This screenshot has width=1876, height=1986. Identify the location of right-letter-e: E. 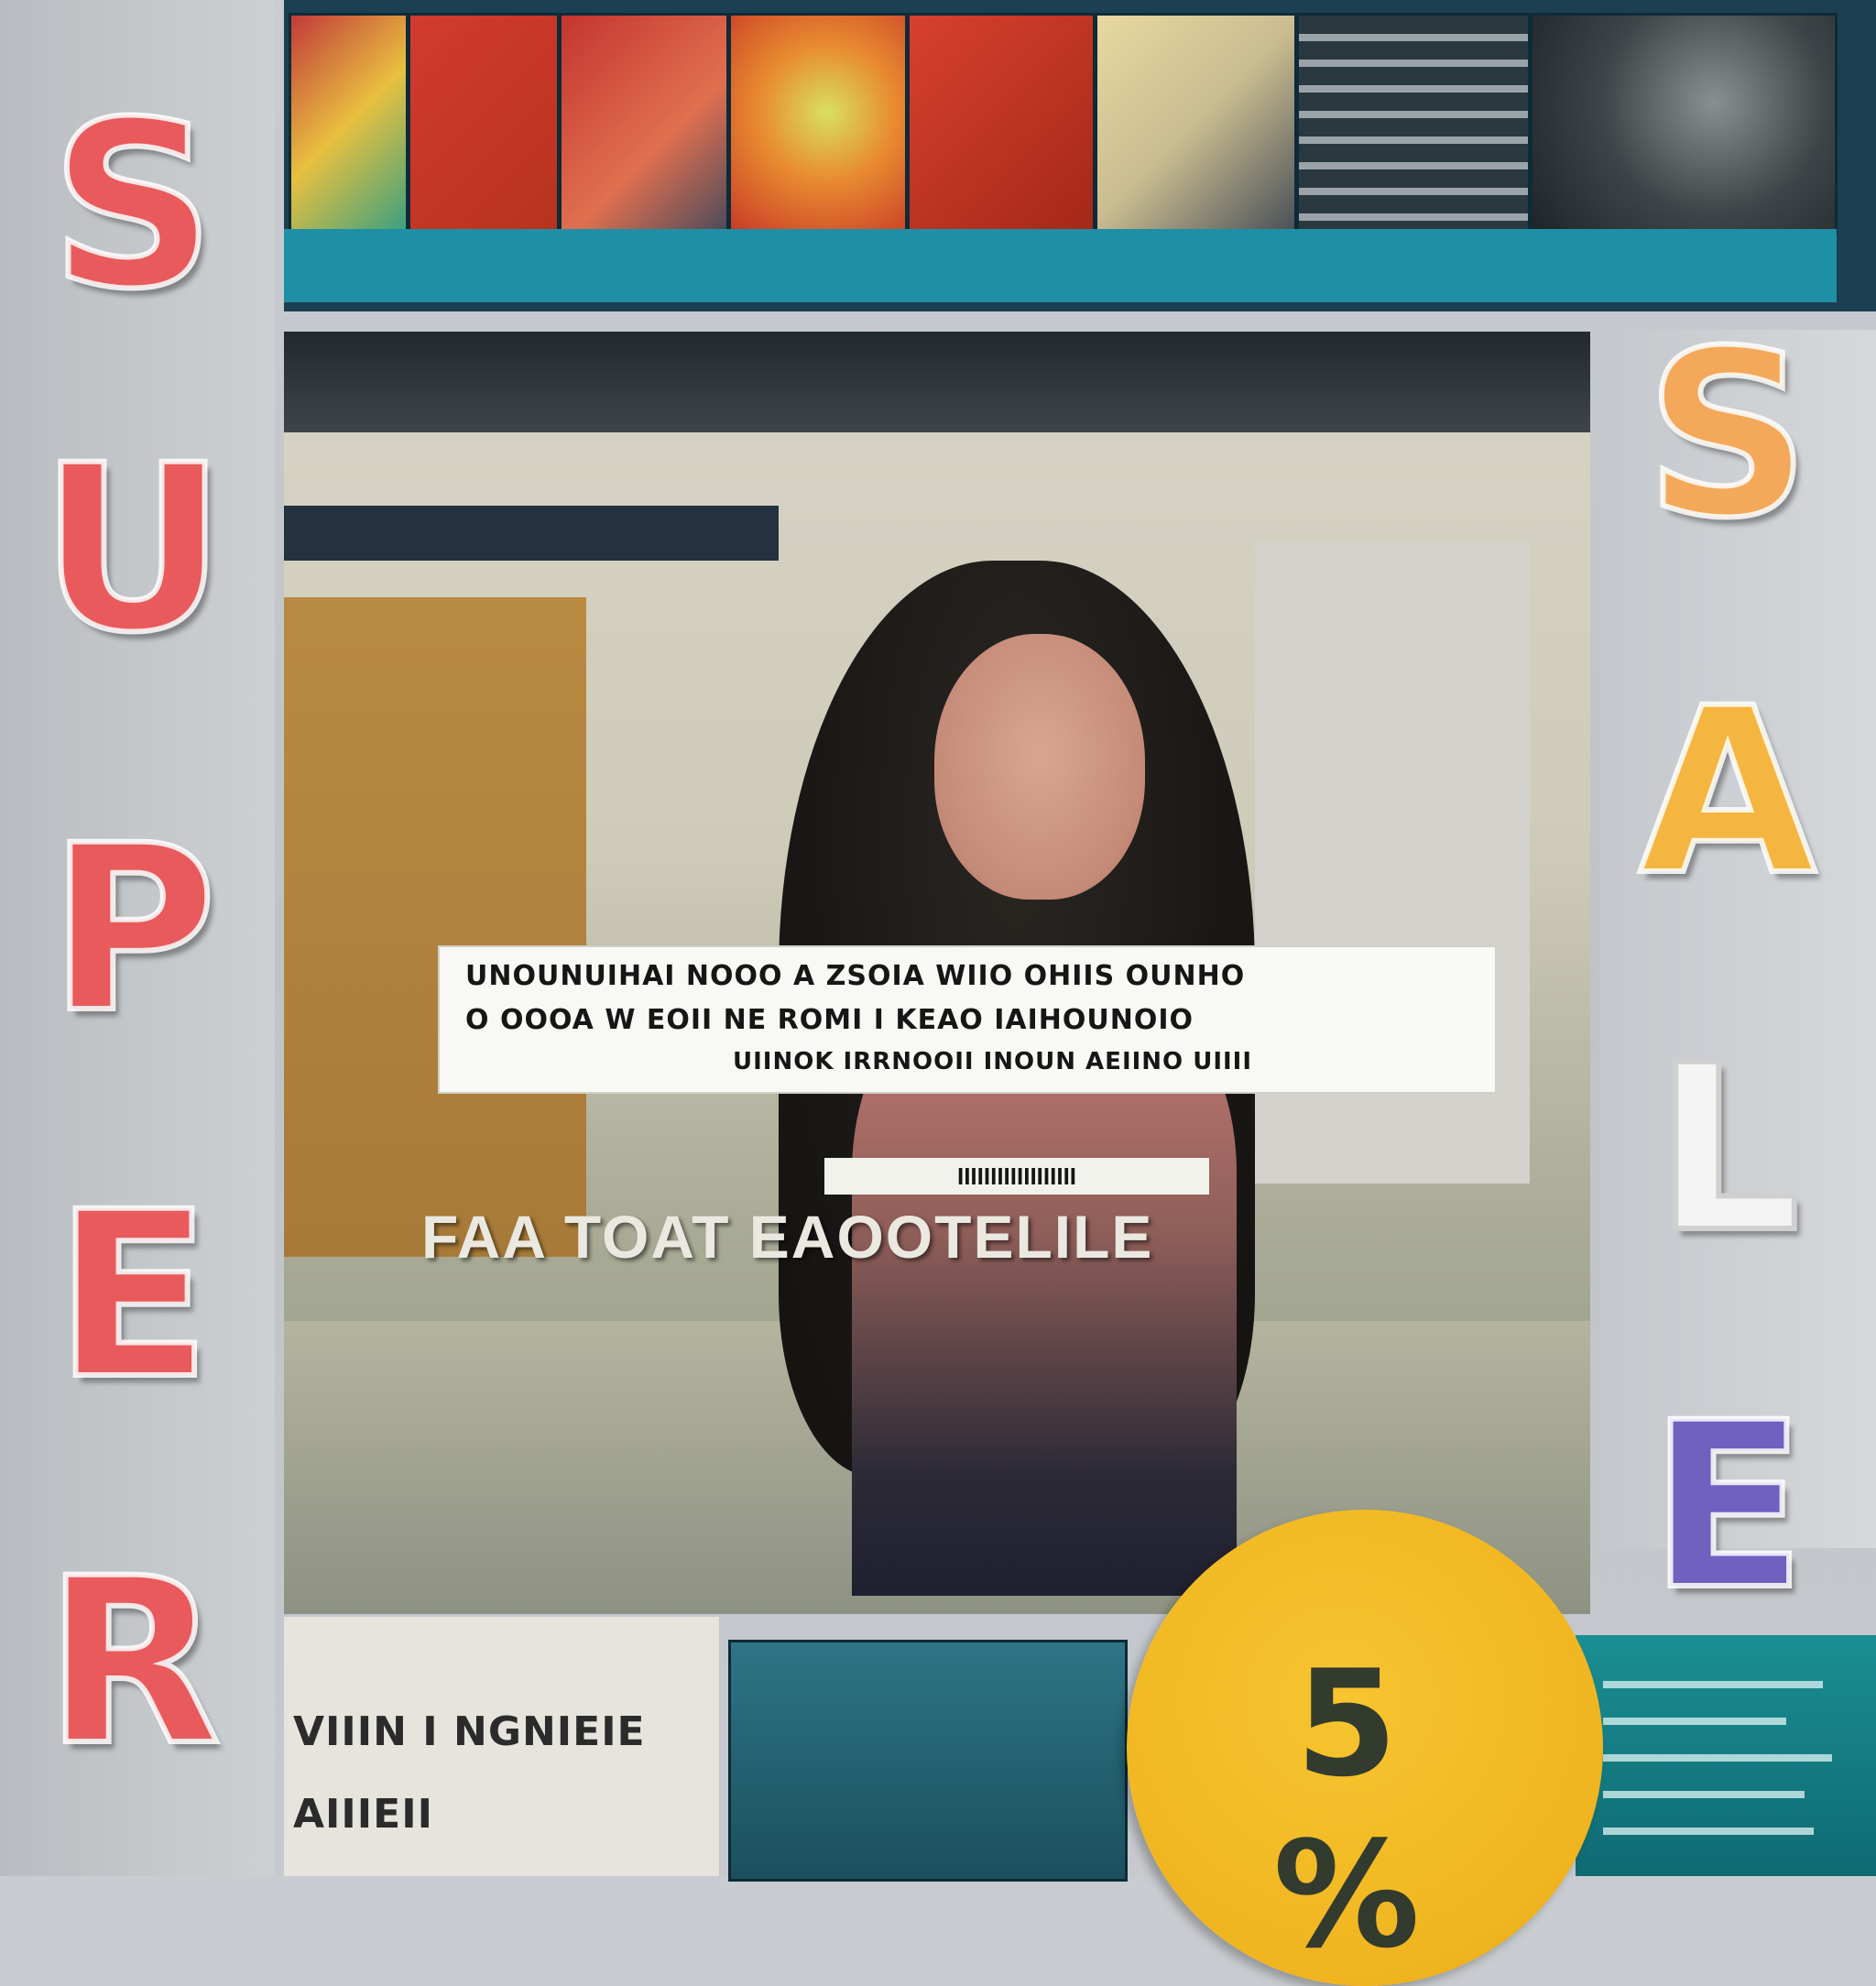
(1728, 1506).